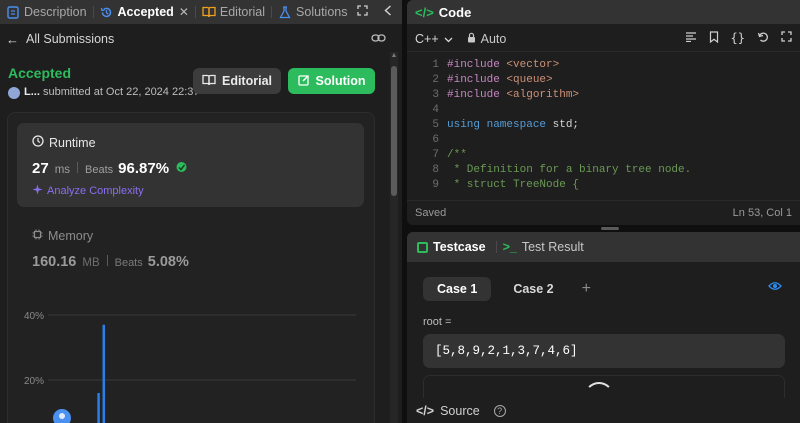 Image resolution: width=800 pixels, height=423 pixels. I want to click on sparkle-icon, so click(37, 191).